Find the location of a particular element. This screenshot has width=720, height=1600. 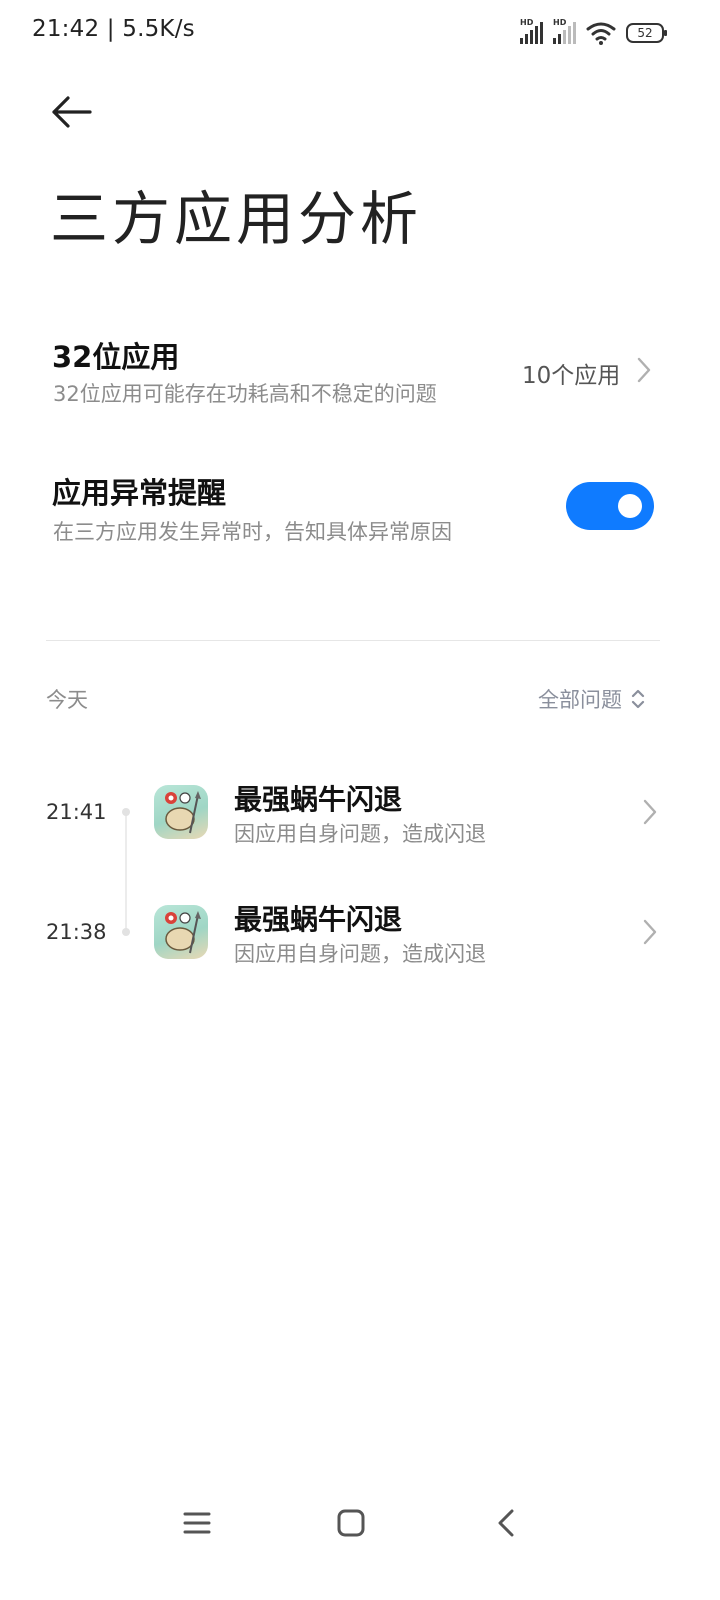

list-item: 21:41 最强蜗牛闪退 因应用自身问题，造成闪退 is located at coordinates (360, 815).